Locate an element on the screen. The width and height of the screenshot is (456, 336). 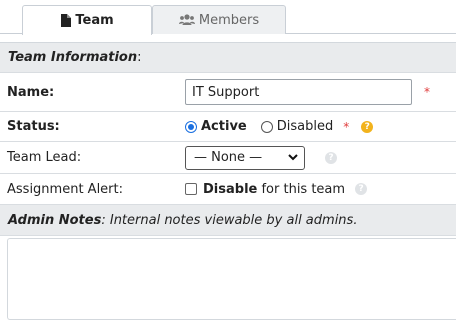
tab-team: Team is located at coordinates (87, 20).